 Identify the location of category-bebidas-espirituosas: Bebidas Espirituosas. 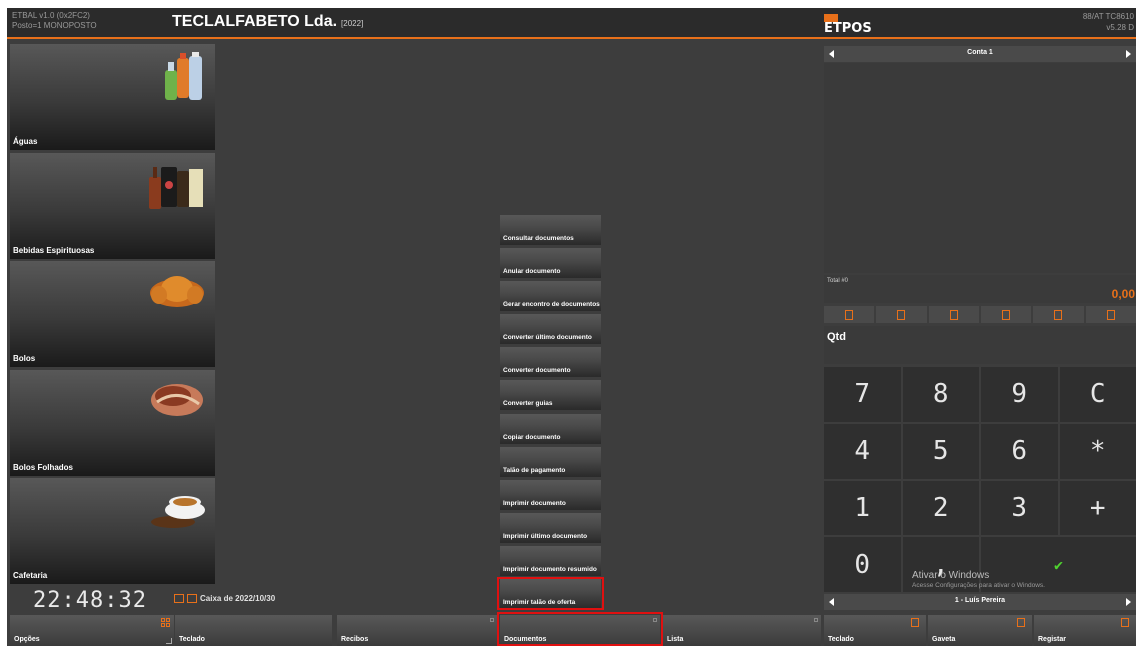
(112, 205).